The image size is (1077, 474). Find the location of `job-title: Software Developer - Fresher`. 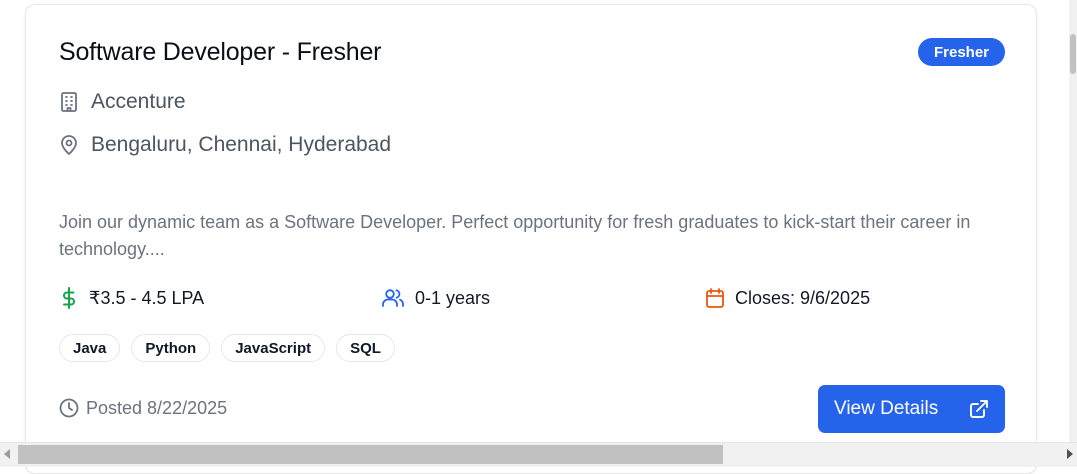

job-title: Software Developer - Fresher is located at coordinates (220, 52).